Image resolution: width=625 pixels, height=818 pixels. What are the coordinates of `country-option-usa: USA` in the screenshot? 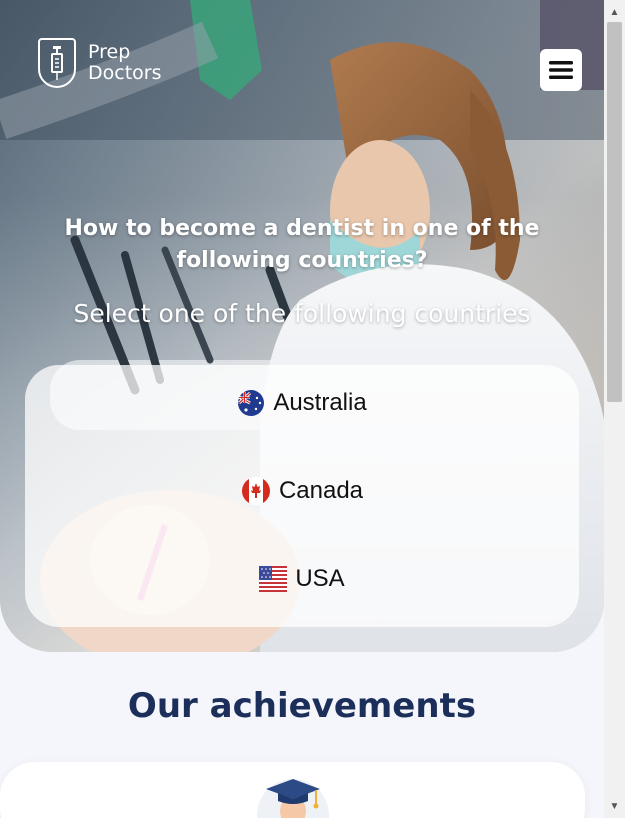 It's located at (302, 579).